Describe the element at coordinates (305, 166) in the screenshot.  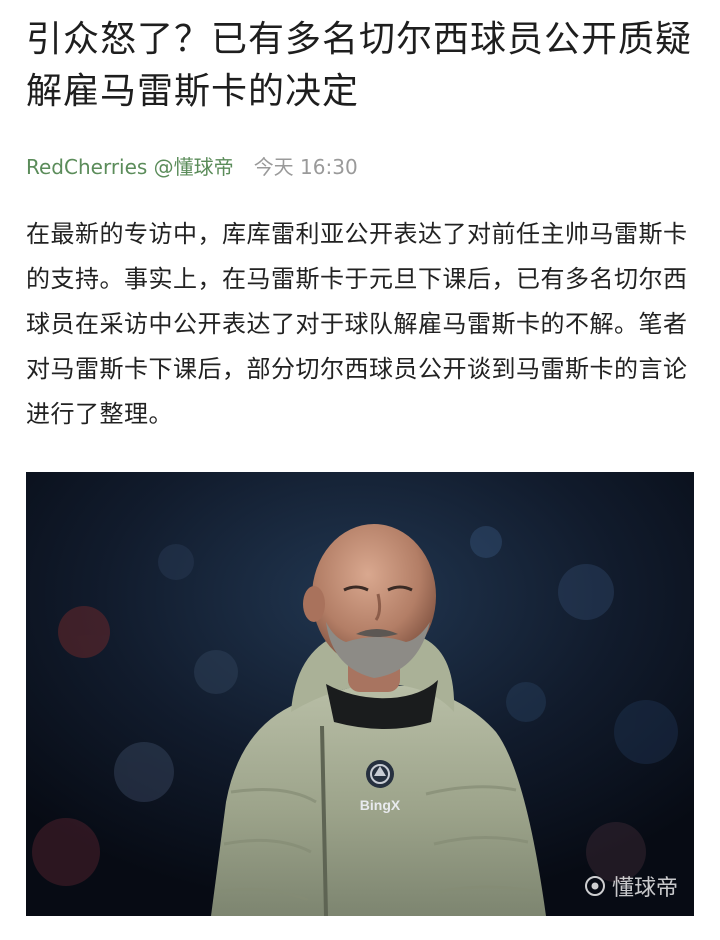
I see `publish-time: 今天 16:30` at that location.